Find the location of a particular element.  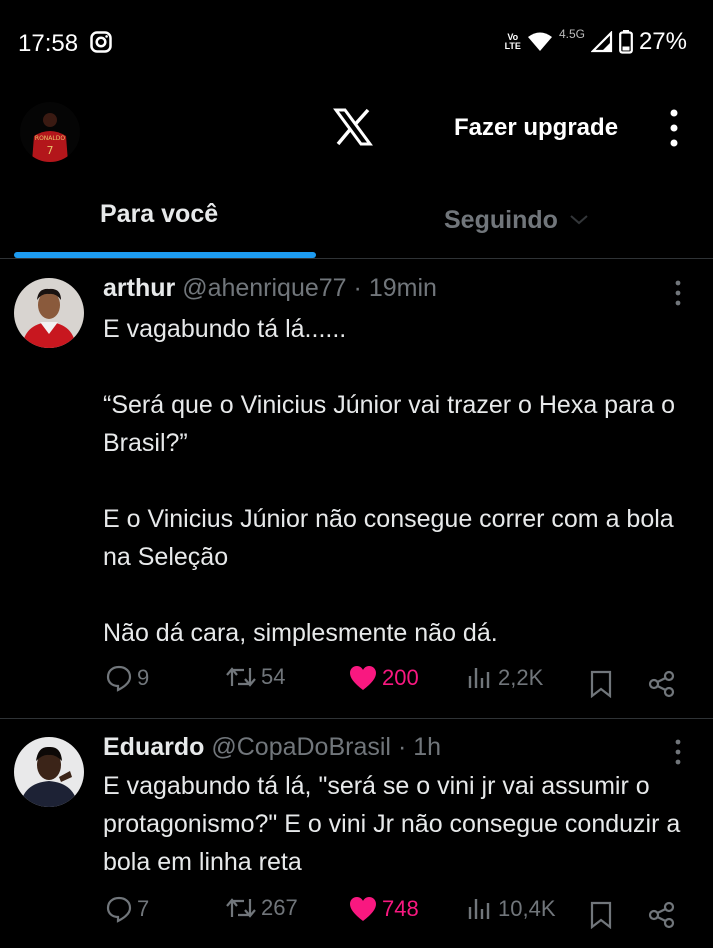

tweet-paragraph: Não dá cara, simplesmente não dá. is located at coordinates (300, 633).